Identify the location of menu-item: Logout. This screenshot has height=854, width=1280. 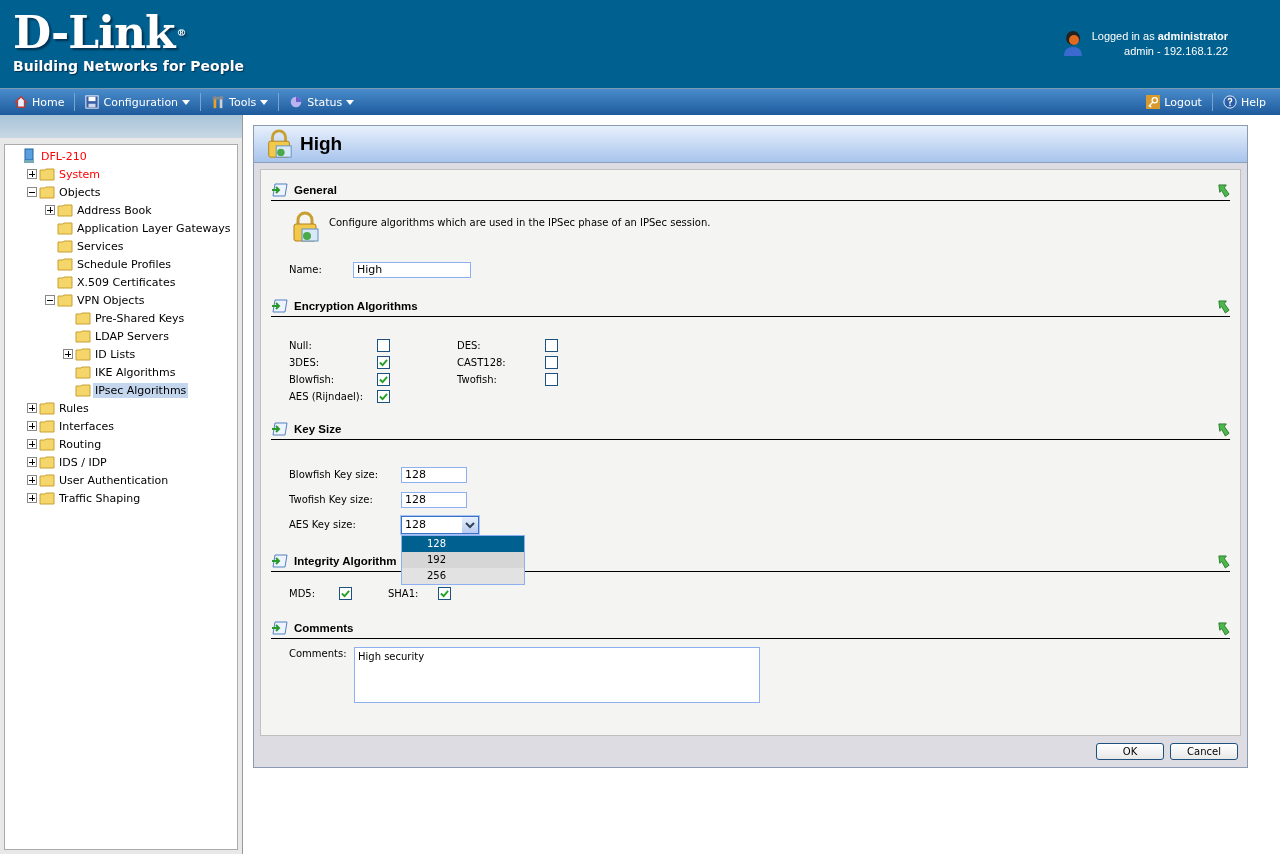
(1174, 102).